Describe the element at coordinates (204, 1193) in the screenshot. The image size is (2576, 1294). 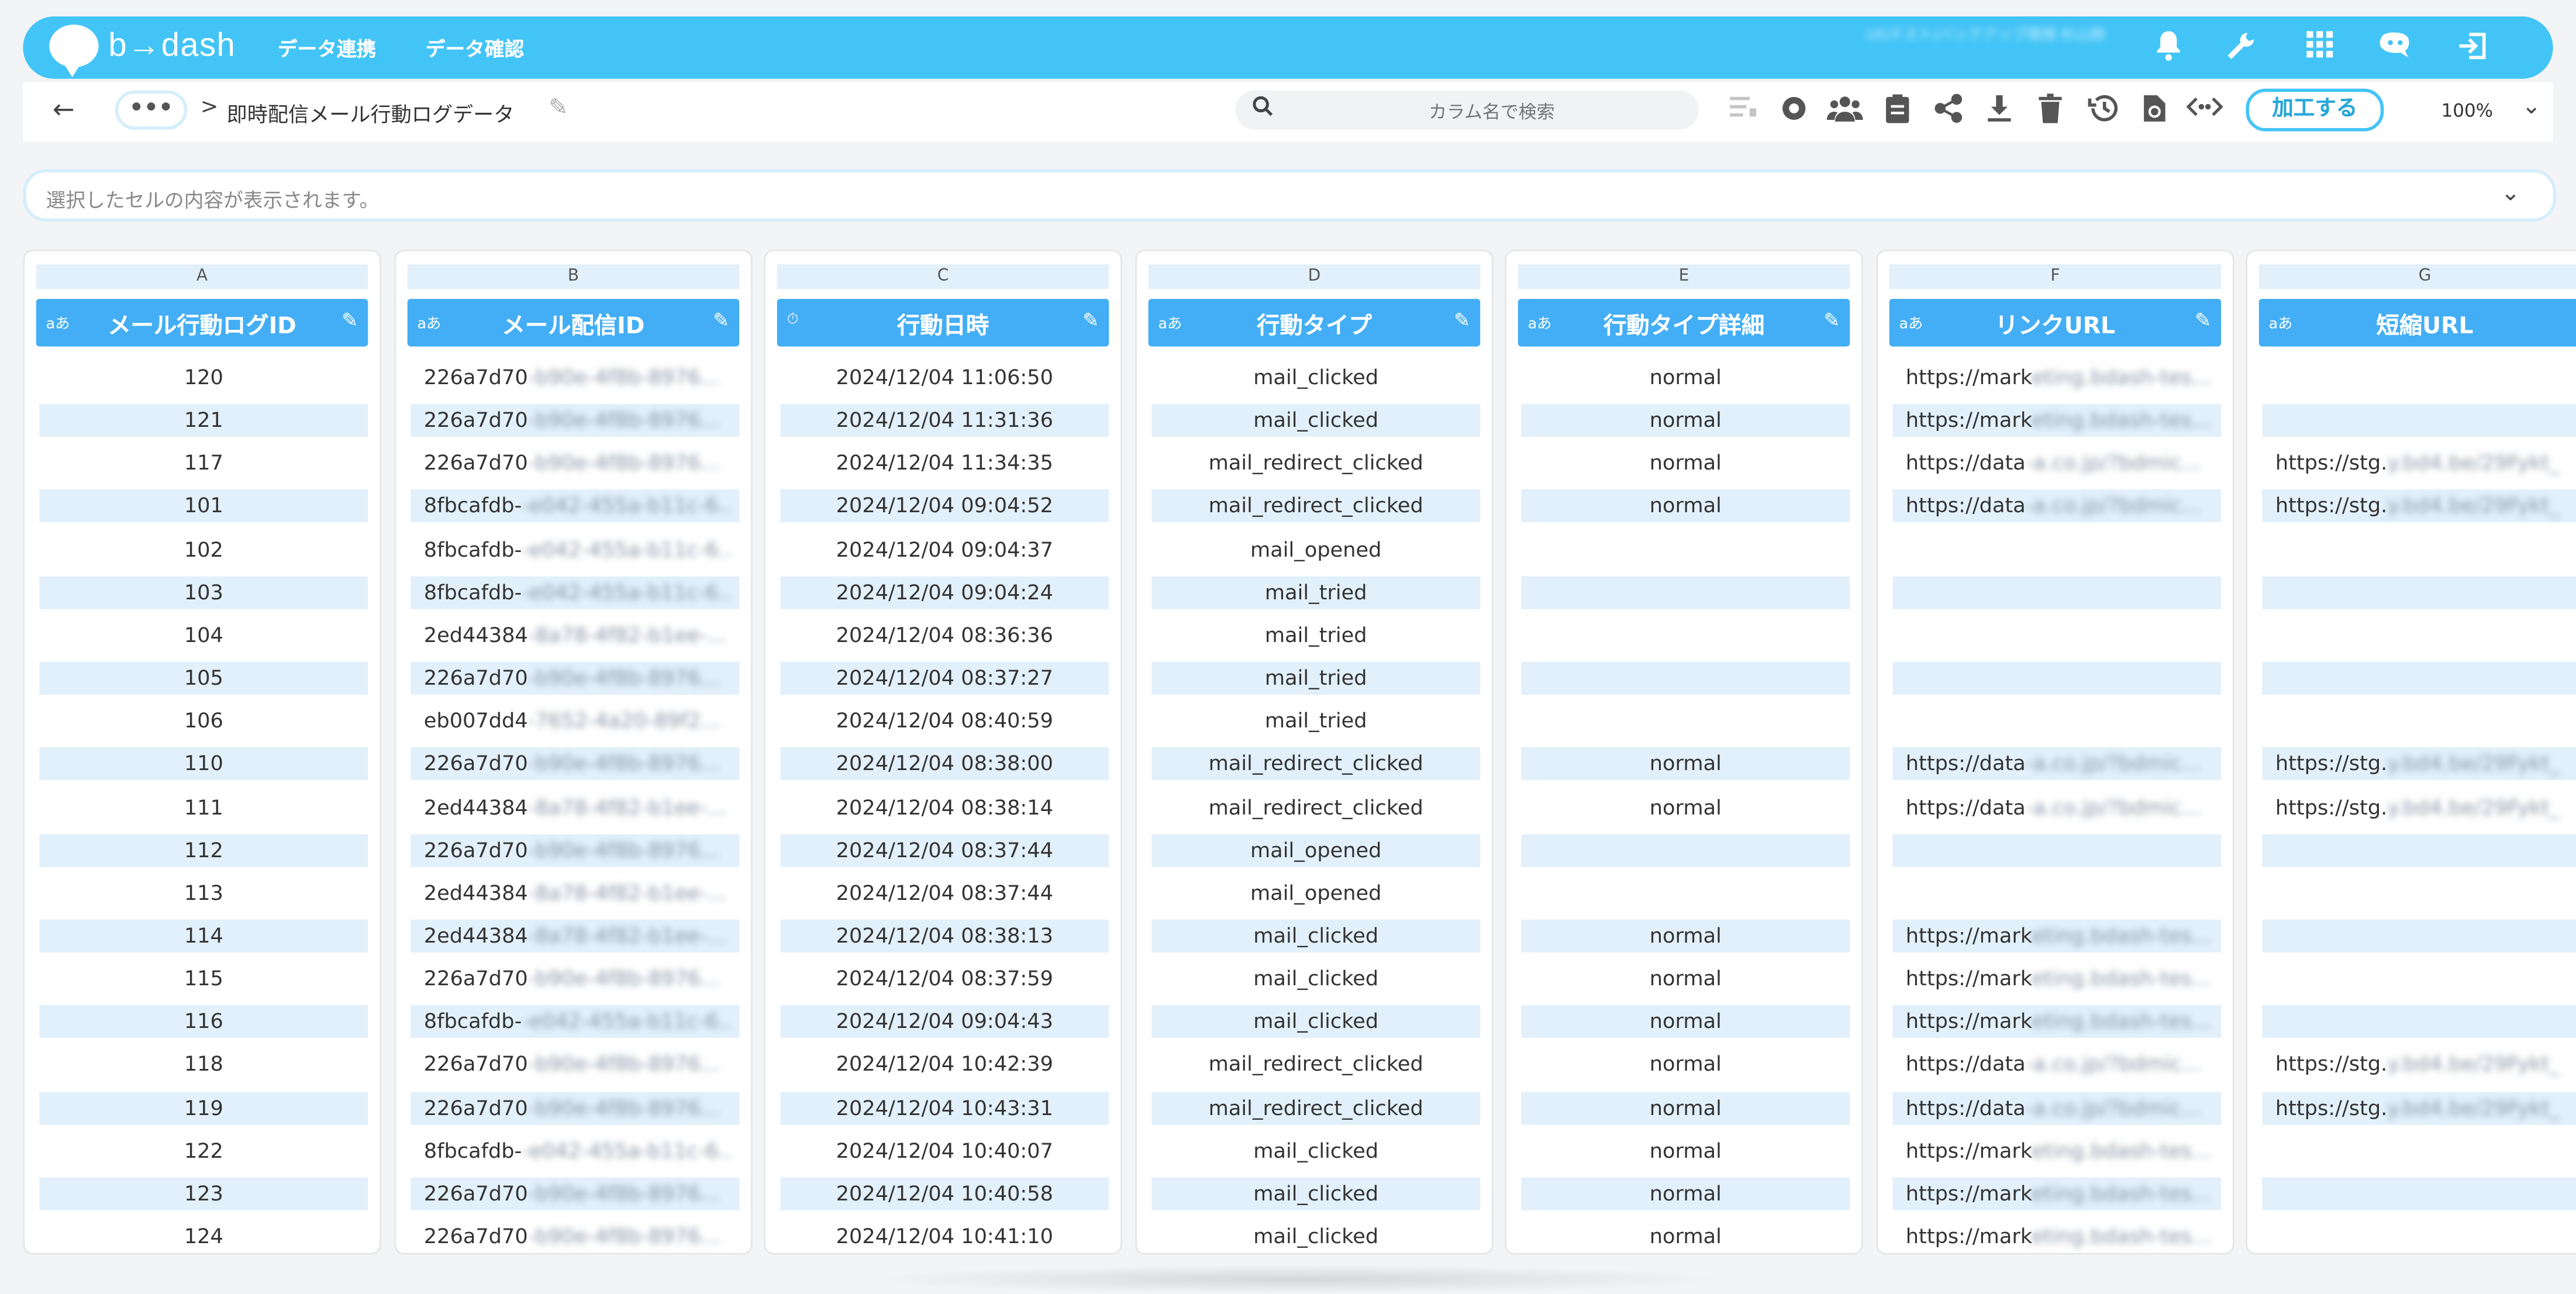
I see `table-cell: 123` at that location.